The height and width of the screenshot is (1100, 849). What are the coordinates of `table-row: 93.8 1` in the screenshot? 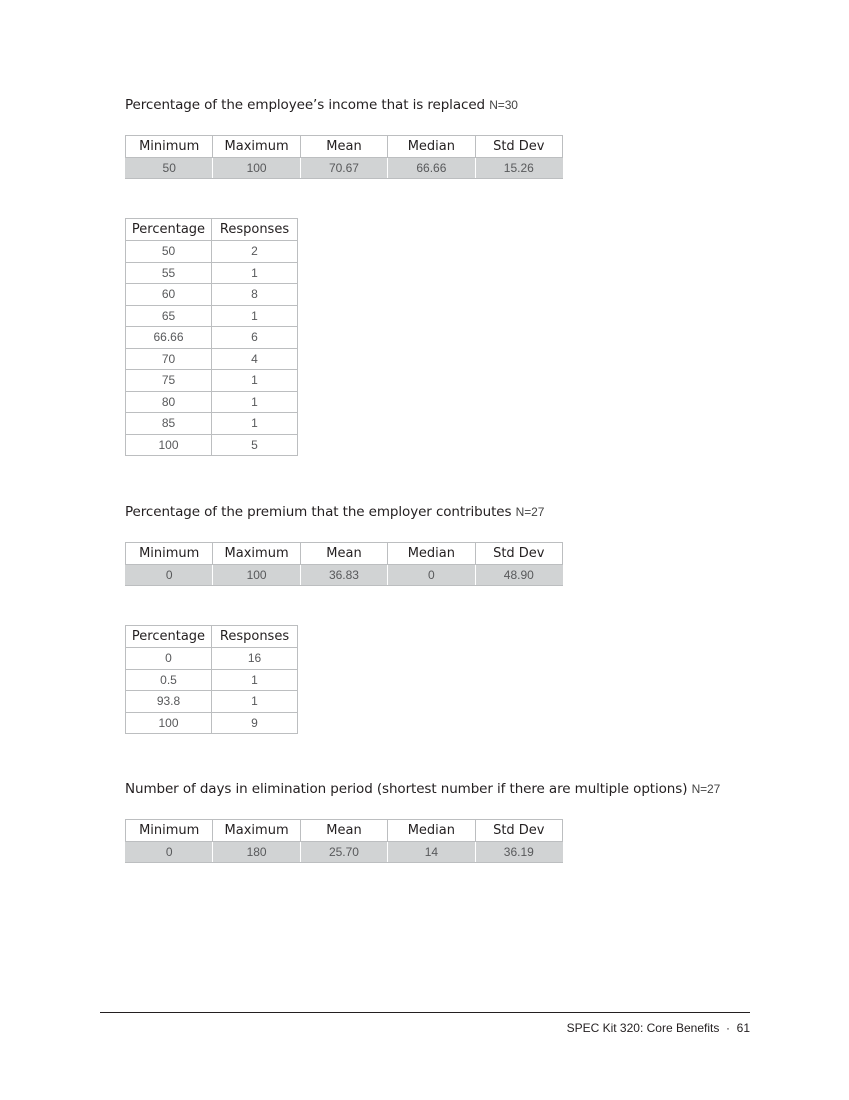 It's located at (211, 701).